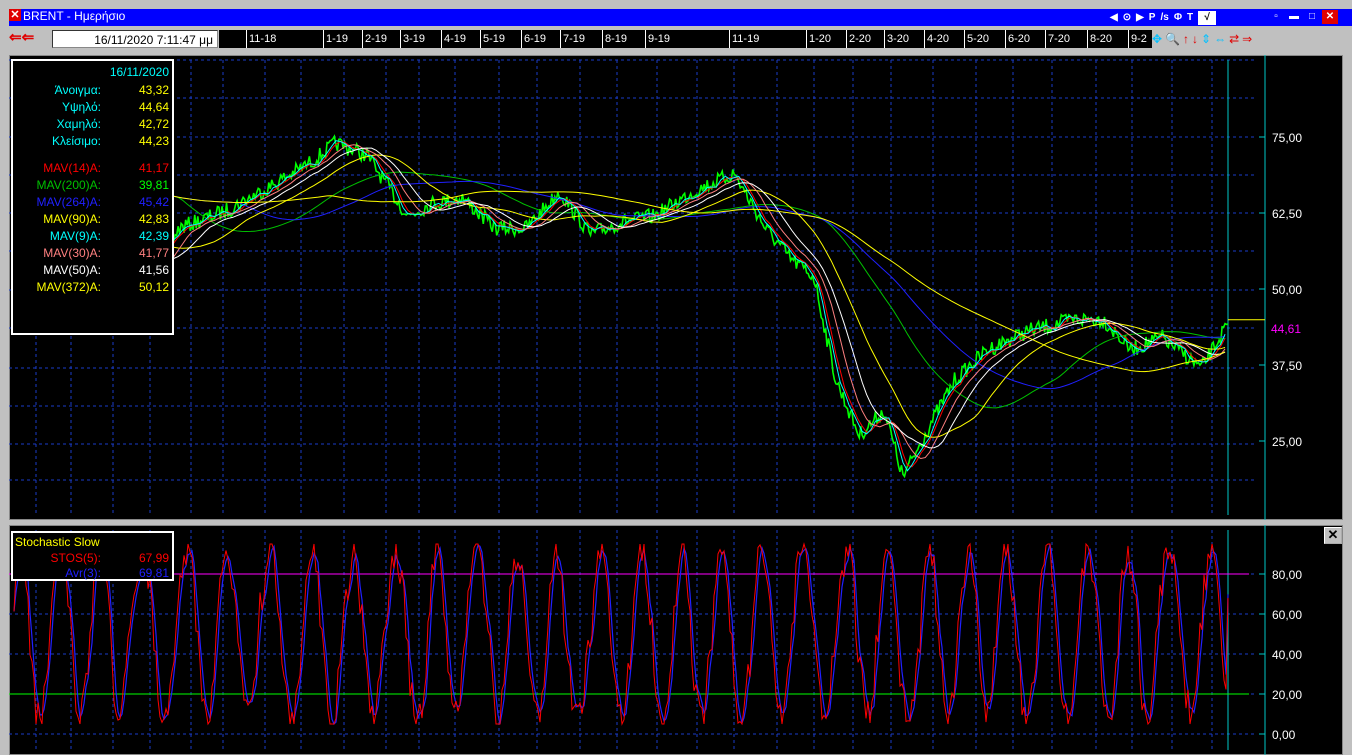 The height and width of the screenshot is (755, 1352). Describe the element at coordinates (1140, 18) in the screenshot. I see `next-icon: ▶` at that location.